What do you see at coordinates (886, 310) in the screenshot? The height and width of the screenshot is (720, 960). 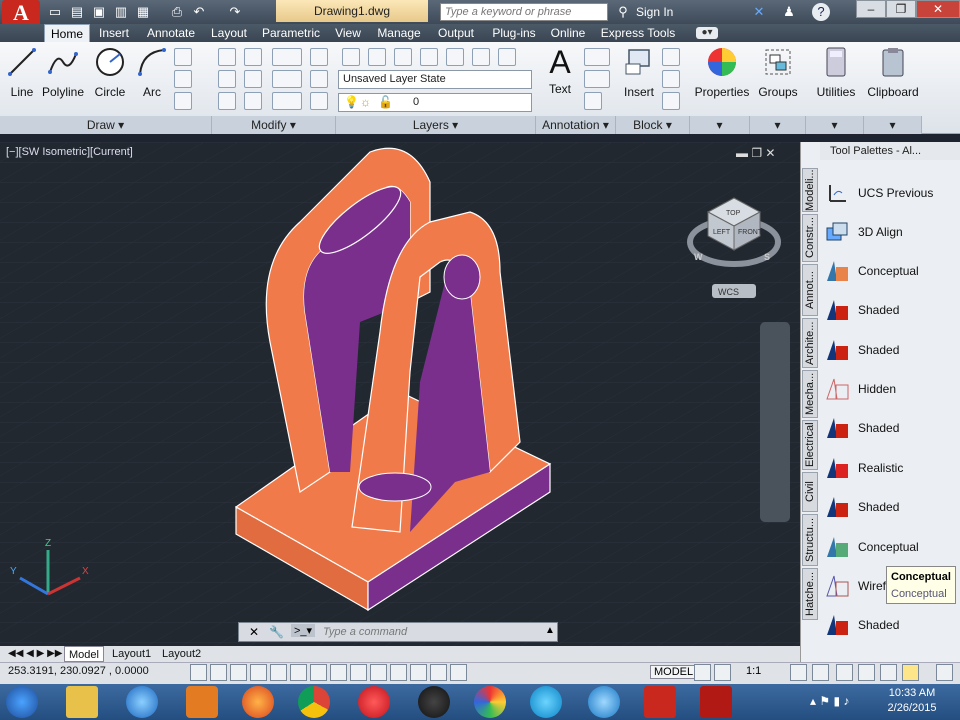 I see `palette-item-shaded-1: Shaded` at bounding box center [886, 310].